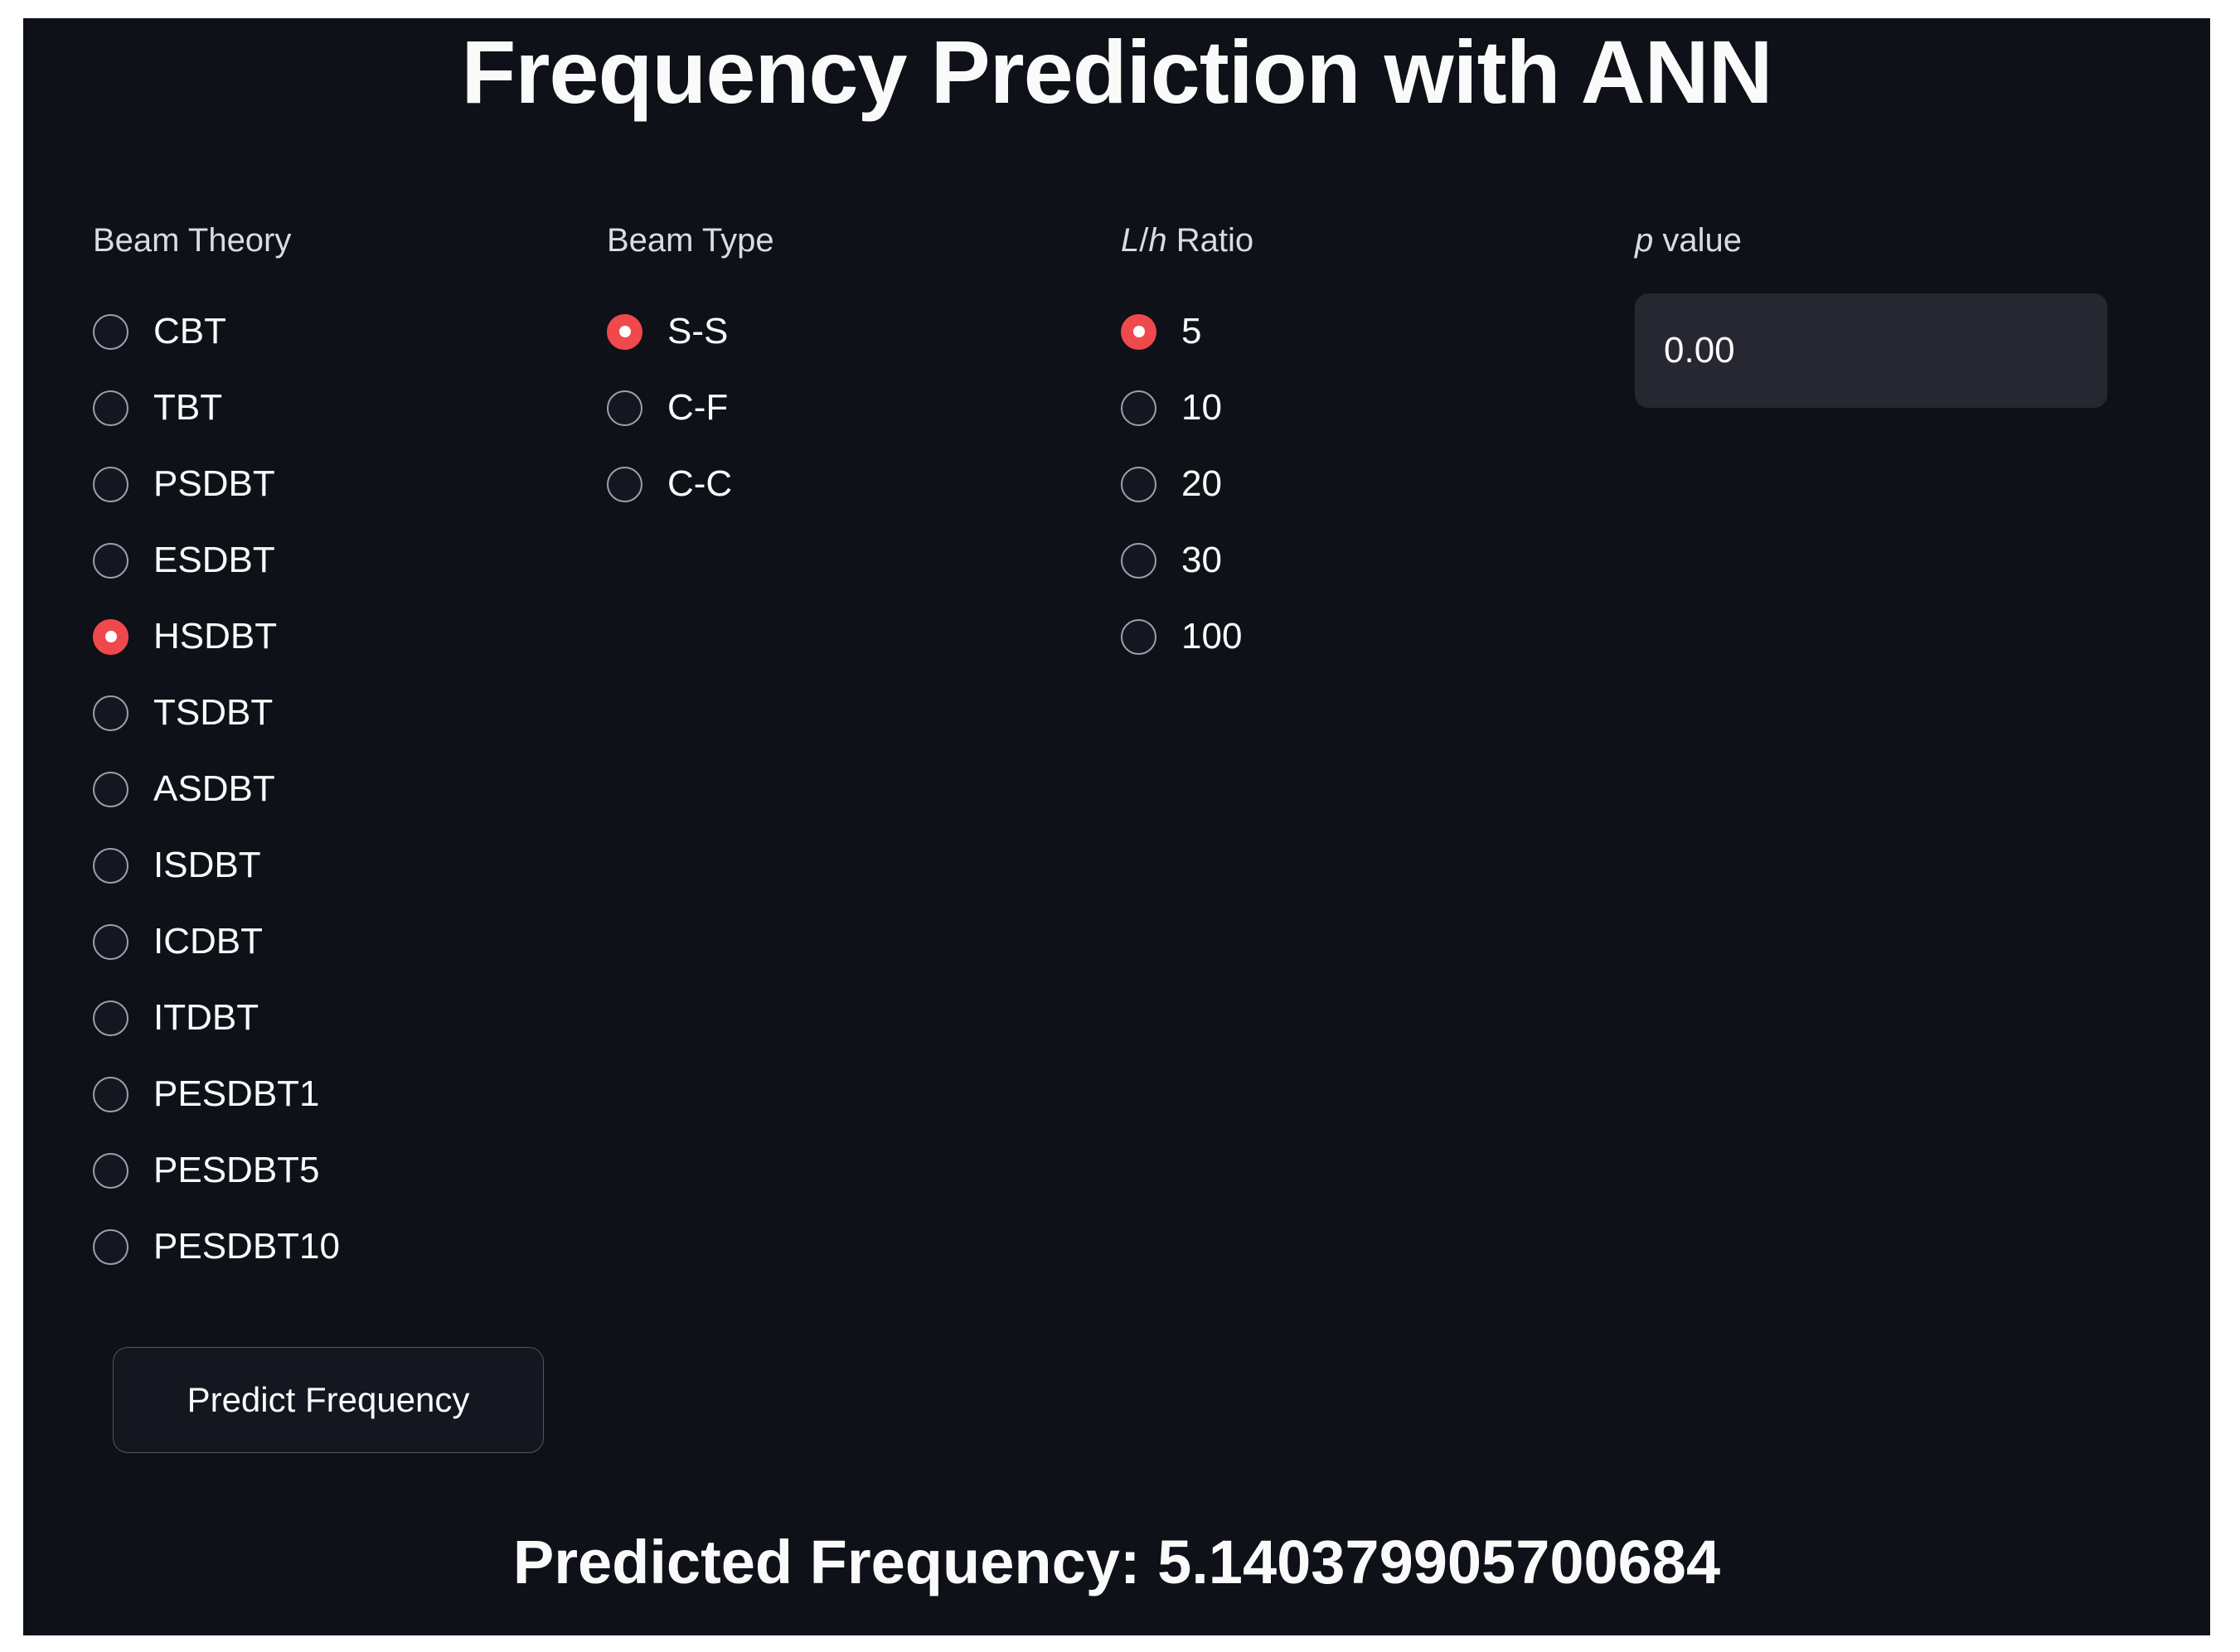  I want to click on radio-label: 10, so click(1201, 407).